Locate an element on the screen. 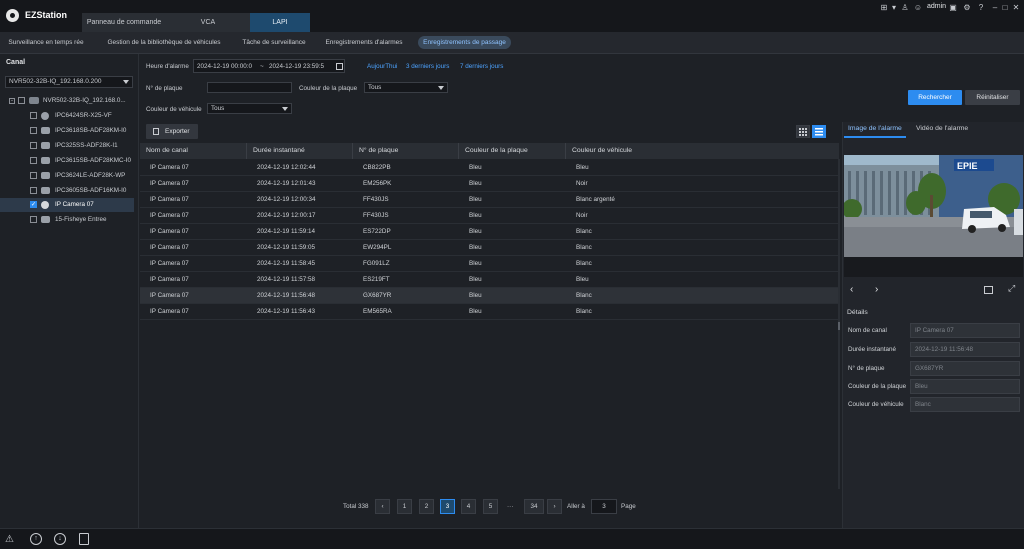 The width and height of the screenshot is (1024, 549). tree-root-checkbox is located at coordinates (21, 100).